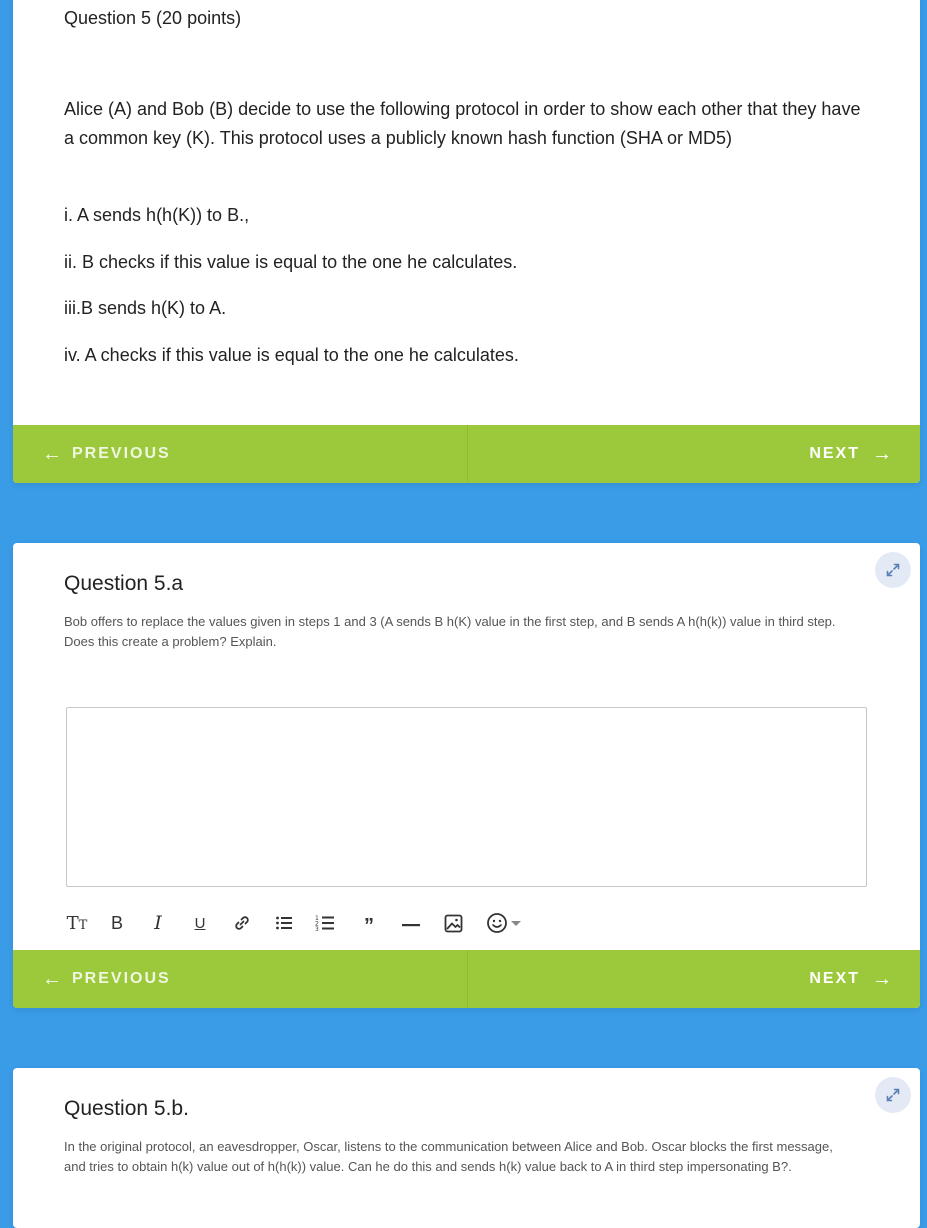  What do you see at coordinates (466, 797) in the screenshot?
I see `answer-textarea` at bounding box center [466, 797].